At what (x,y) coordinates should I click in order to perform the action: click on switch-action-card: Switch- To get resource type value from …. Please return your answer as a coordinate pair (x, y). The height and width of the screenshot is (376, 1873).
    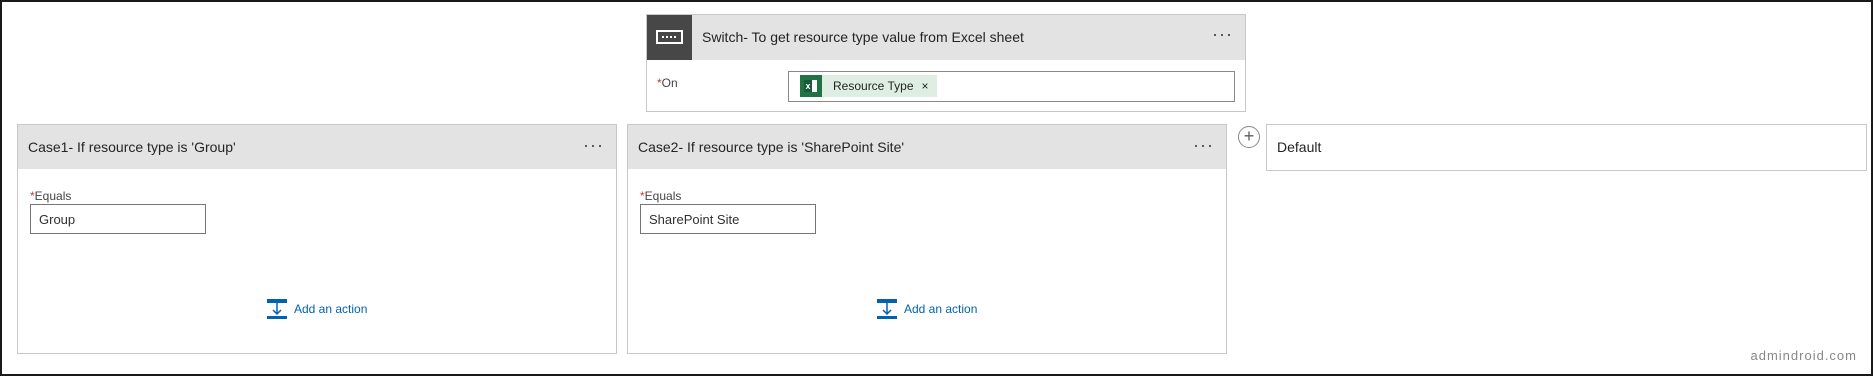
    Looking at the image, I should click on (946, 63).